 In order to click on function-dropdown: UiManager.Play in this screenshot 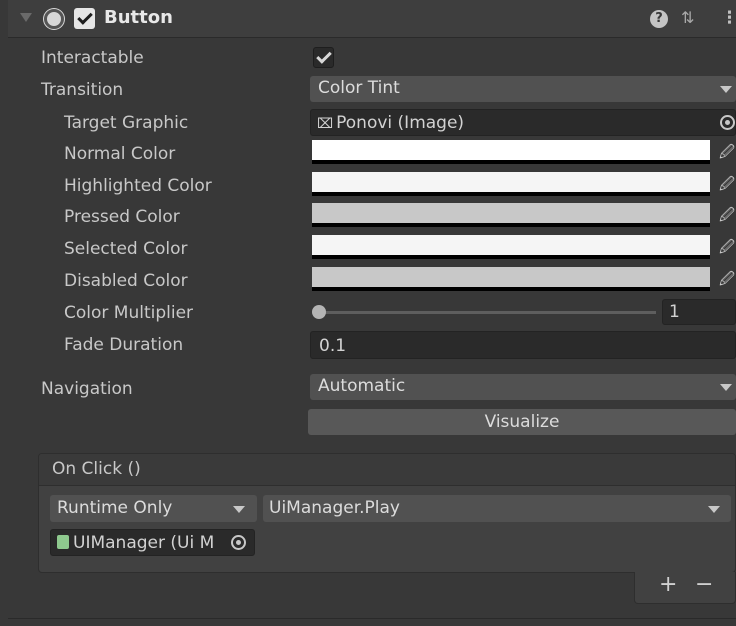, I will do `click(497, 508)`.